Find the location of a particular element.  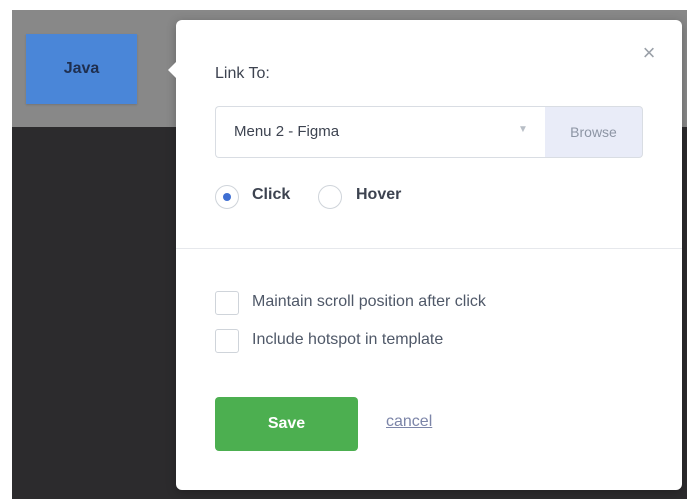

close-icon: × is located at coordinates (649, 53).